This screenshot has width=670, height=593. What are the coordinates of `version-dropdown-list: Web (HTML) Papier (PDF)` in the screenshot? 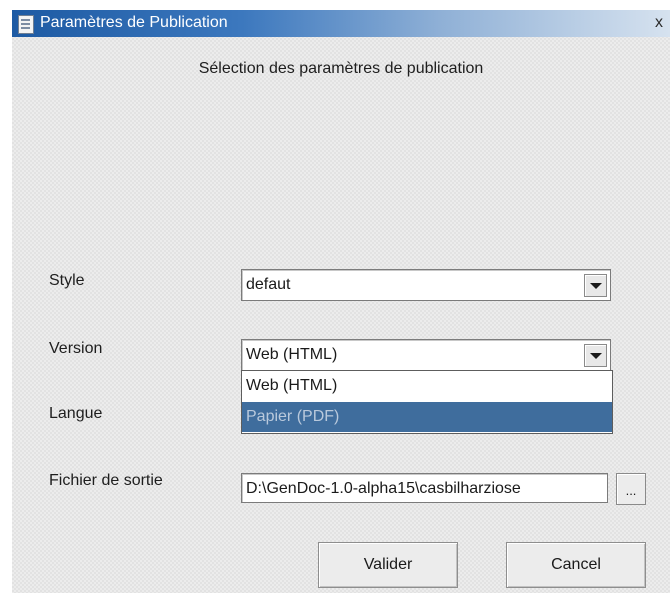 It's located at (427, 402).